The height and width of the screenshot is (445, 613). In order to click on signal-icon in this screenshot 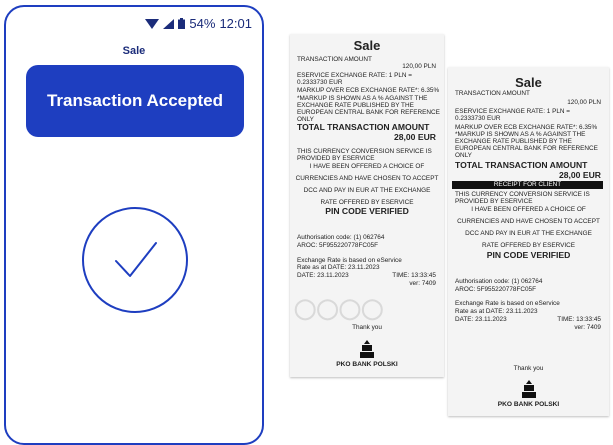, I will do `click(169, 23)`.